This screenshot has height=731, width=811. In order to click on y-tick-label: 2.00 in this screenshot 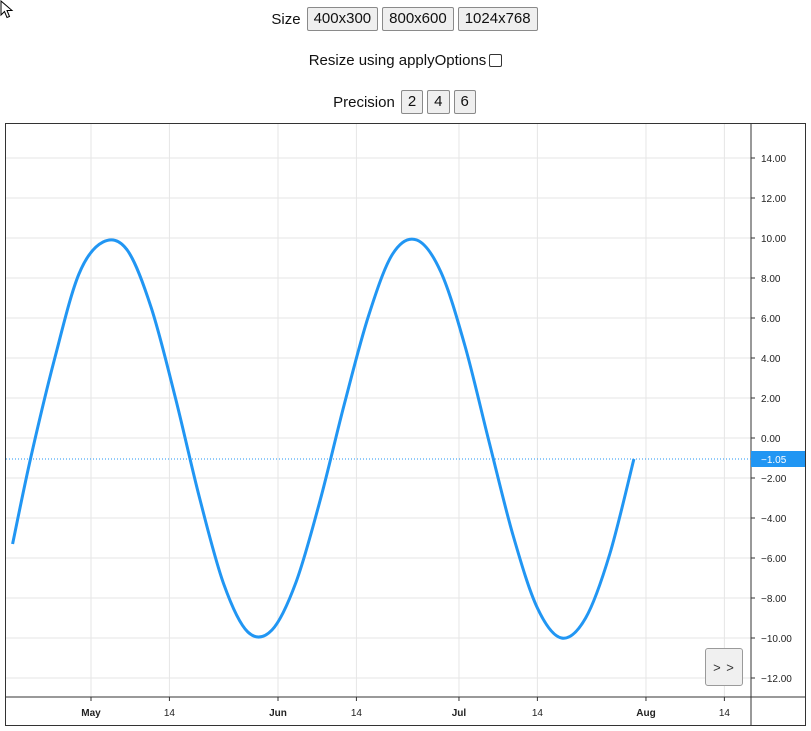, I will do `click(771, 399)`.